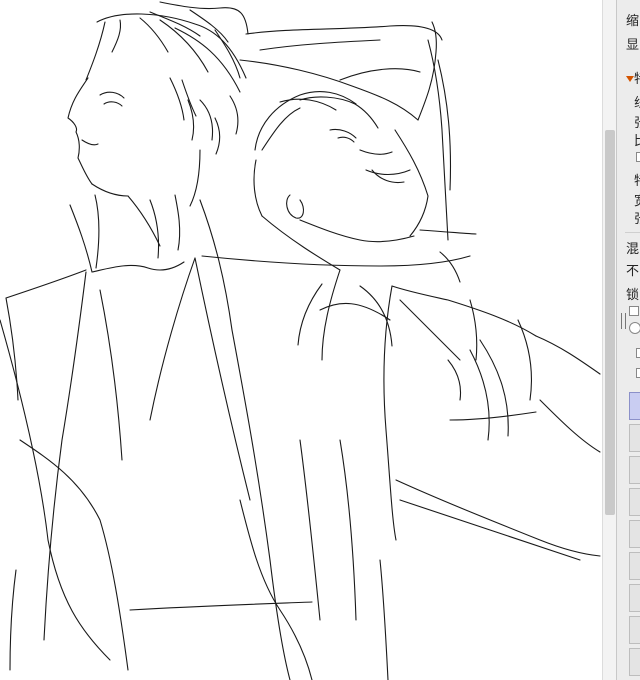  What do you see at coordinates (634, 328) in the screenshot?
I see `option-radio` at bounding box center [634, 328].